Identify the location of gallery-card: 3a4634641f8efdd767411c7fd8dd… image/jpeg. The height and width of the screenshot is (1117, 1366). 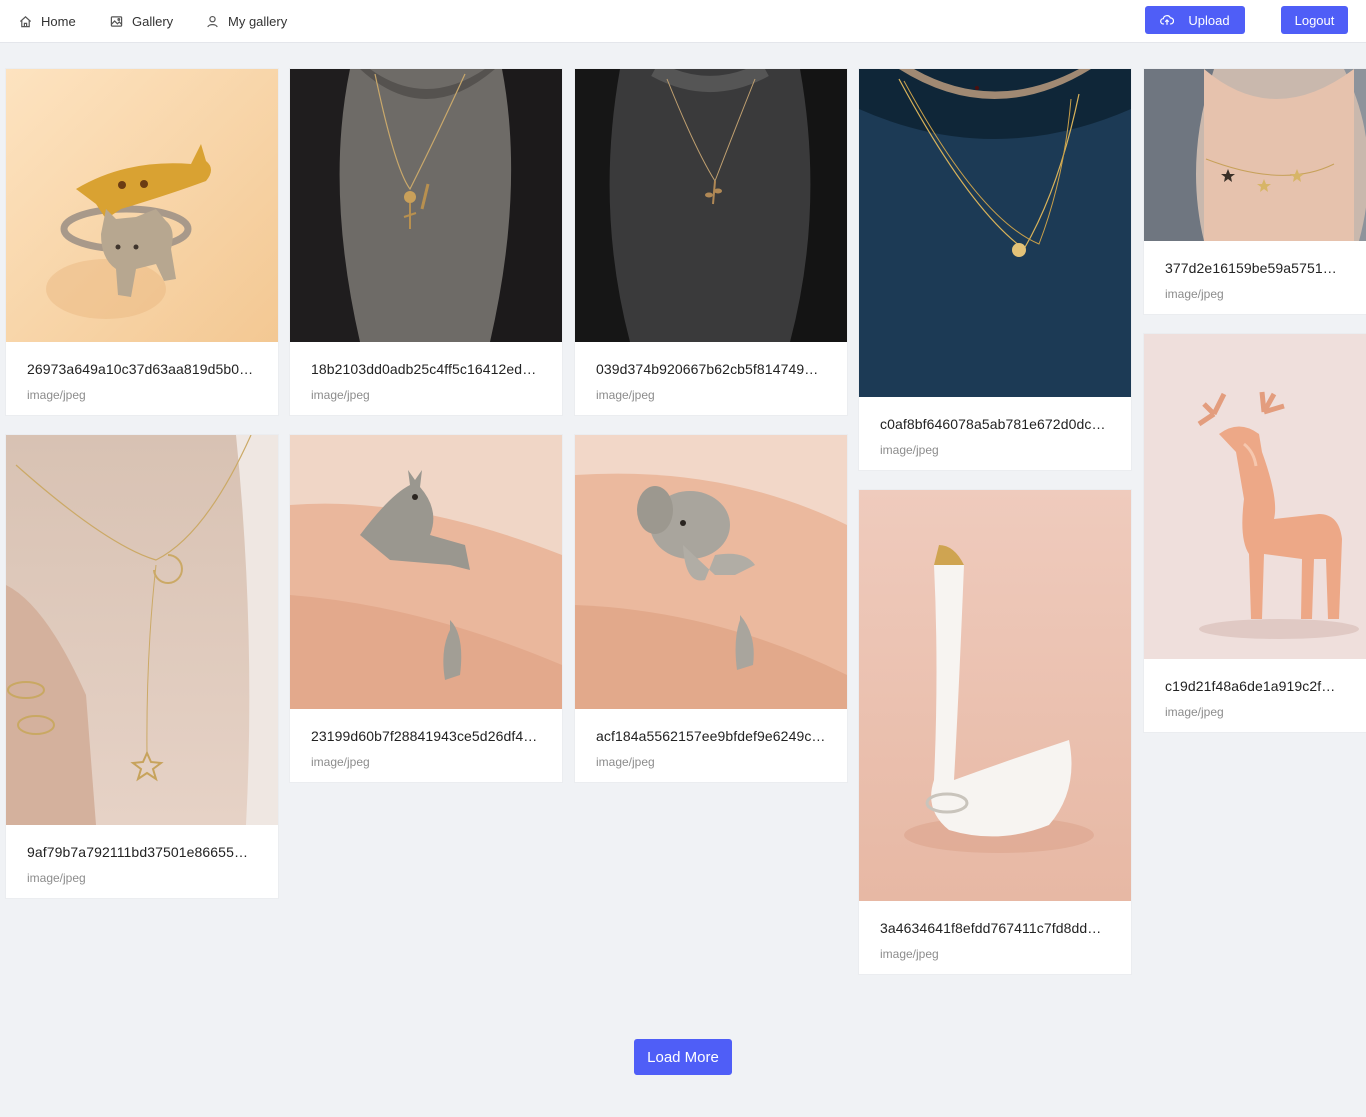
(995, 732).